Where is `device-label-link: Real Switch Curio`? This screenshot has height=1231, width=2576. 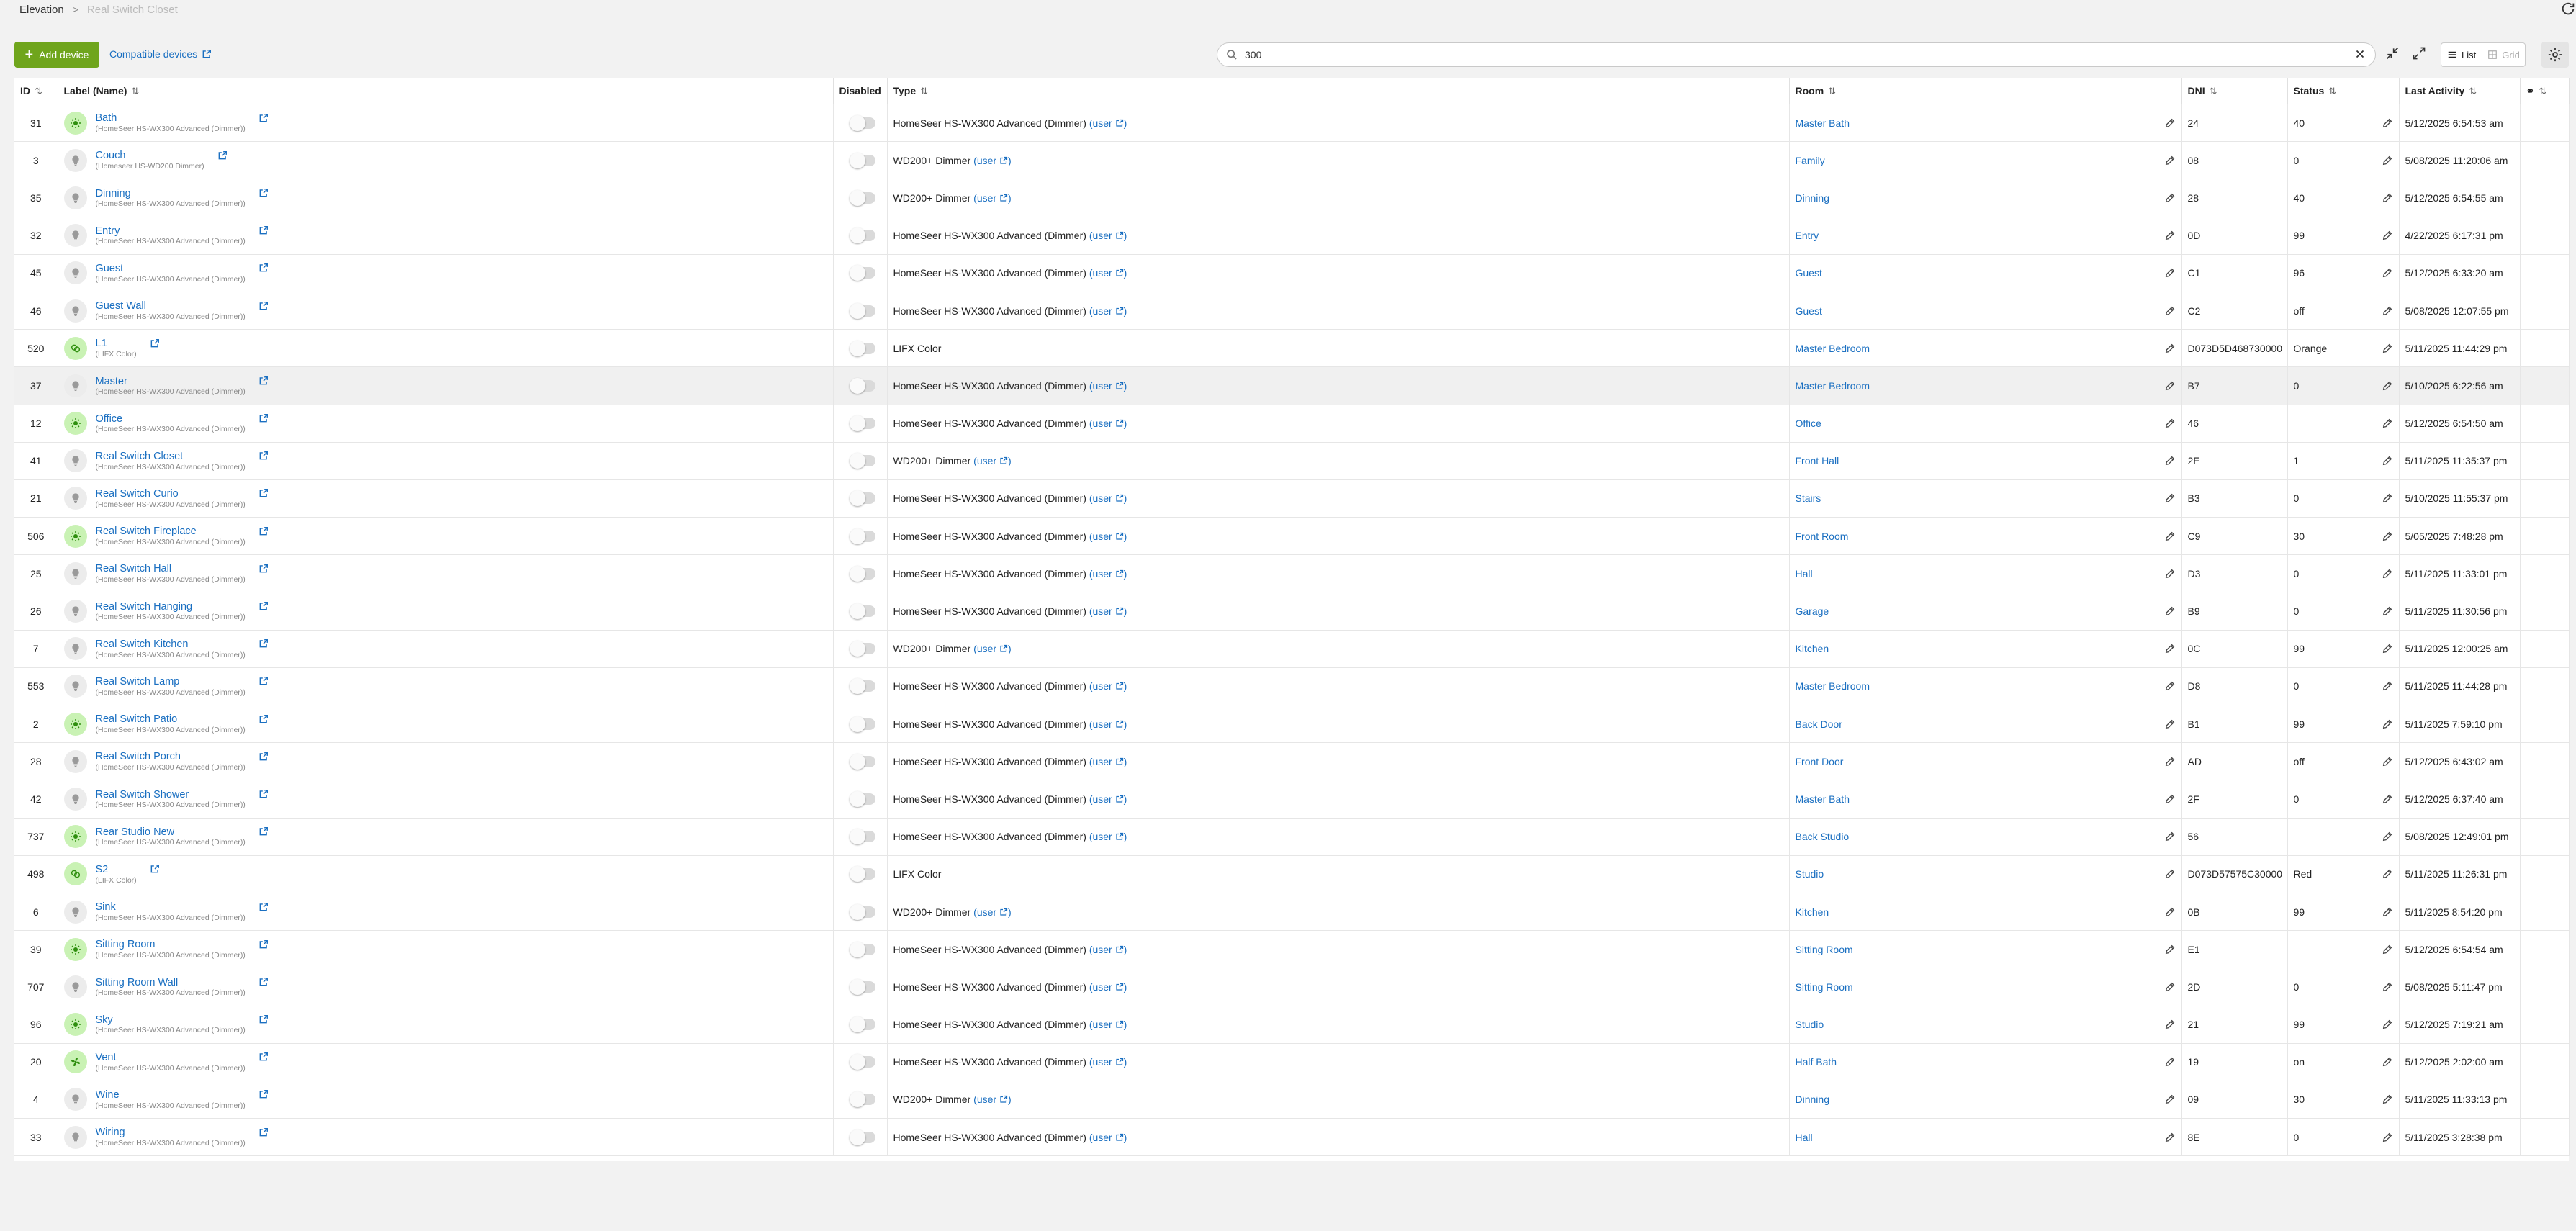
device-label-link: Real Switch Curio is located at coordinates (171, 494).